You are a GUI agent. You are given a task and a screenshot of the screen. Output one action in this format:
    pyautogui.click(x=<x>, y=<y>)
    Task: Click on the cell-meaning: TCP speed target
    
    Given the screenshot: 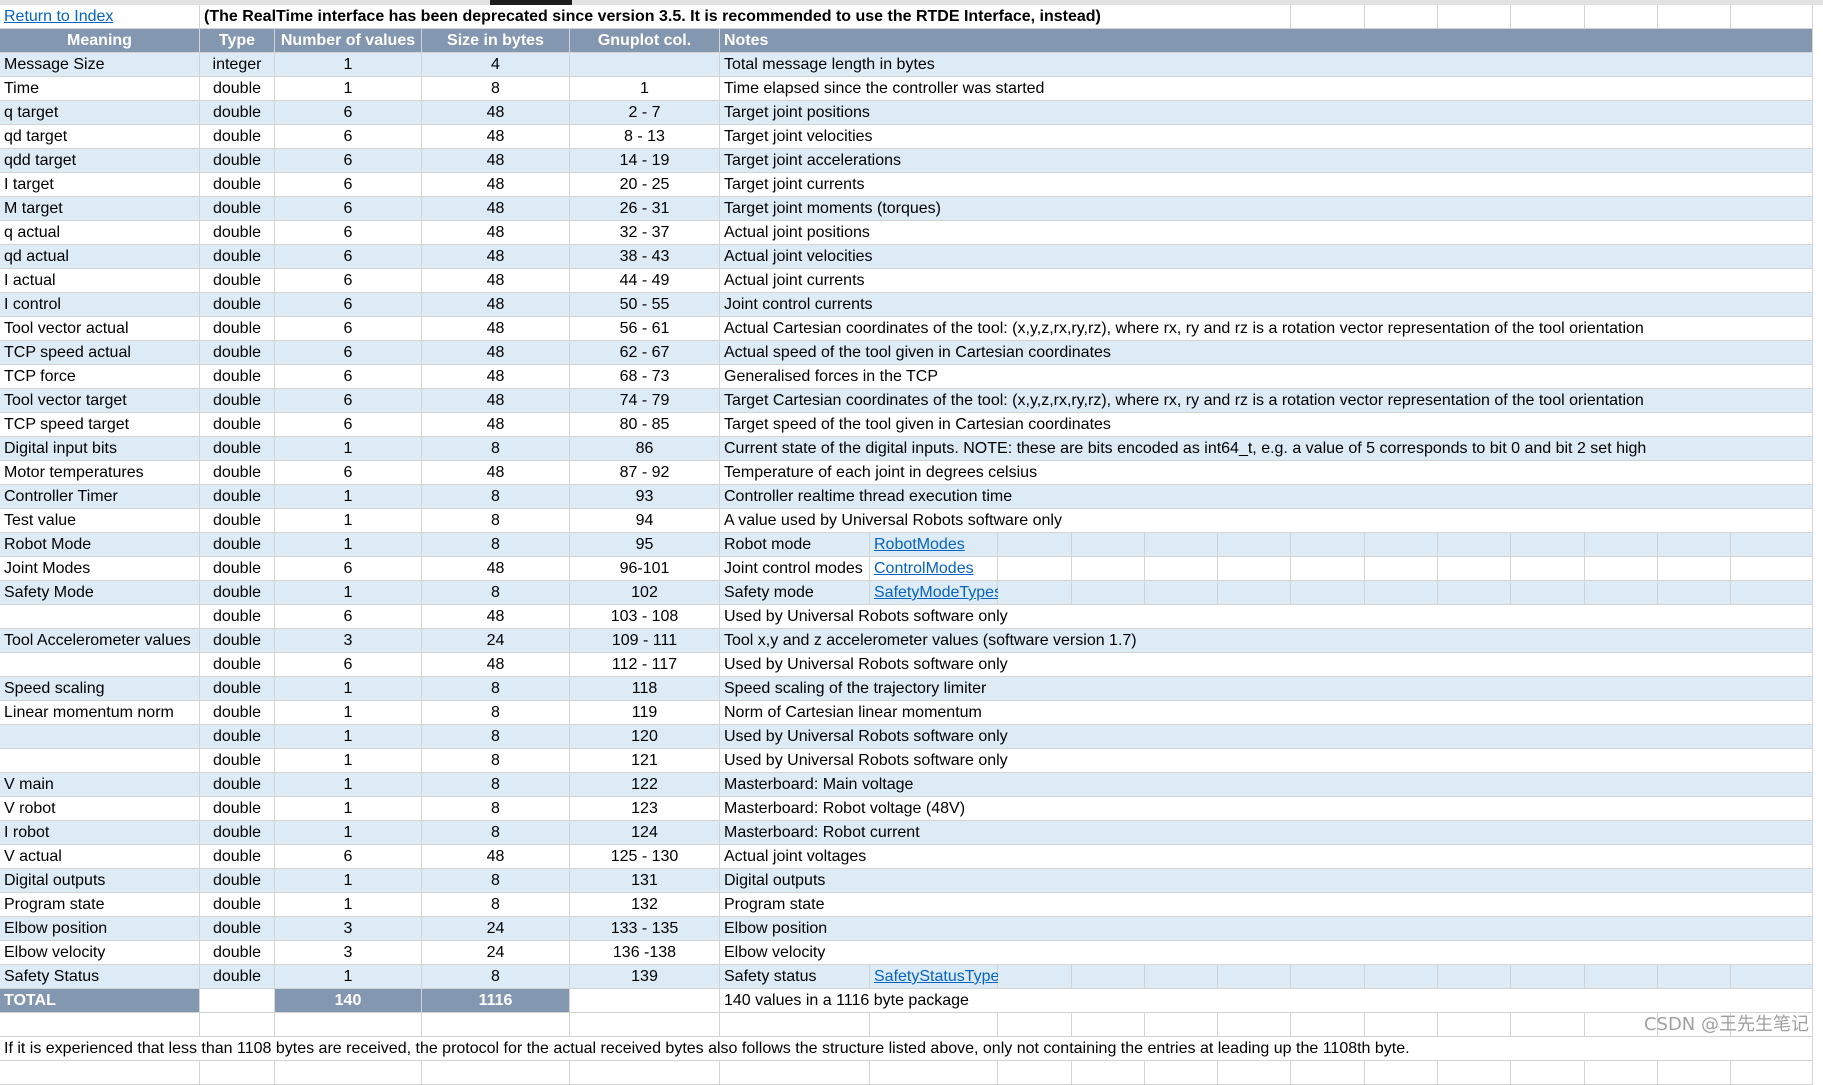 What is the action you would take?
    pyautogui.click(x=100, y=425)
    